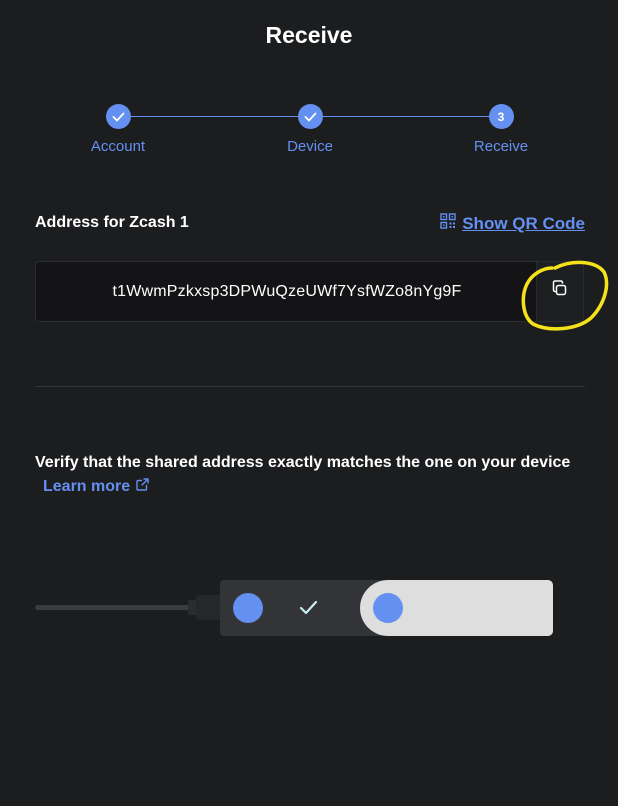  Describe the element at coordinates (523, 223) in the screenshot. I see `show-qr-code-label: Show QR Code` at that location.